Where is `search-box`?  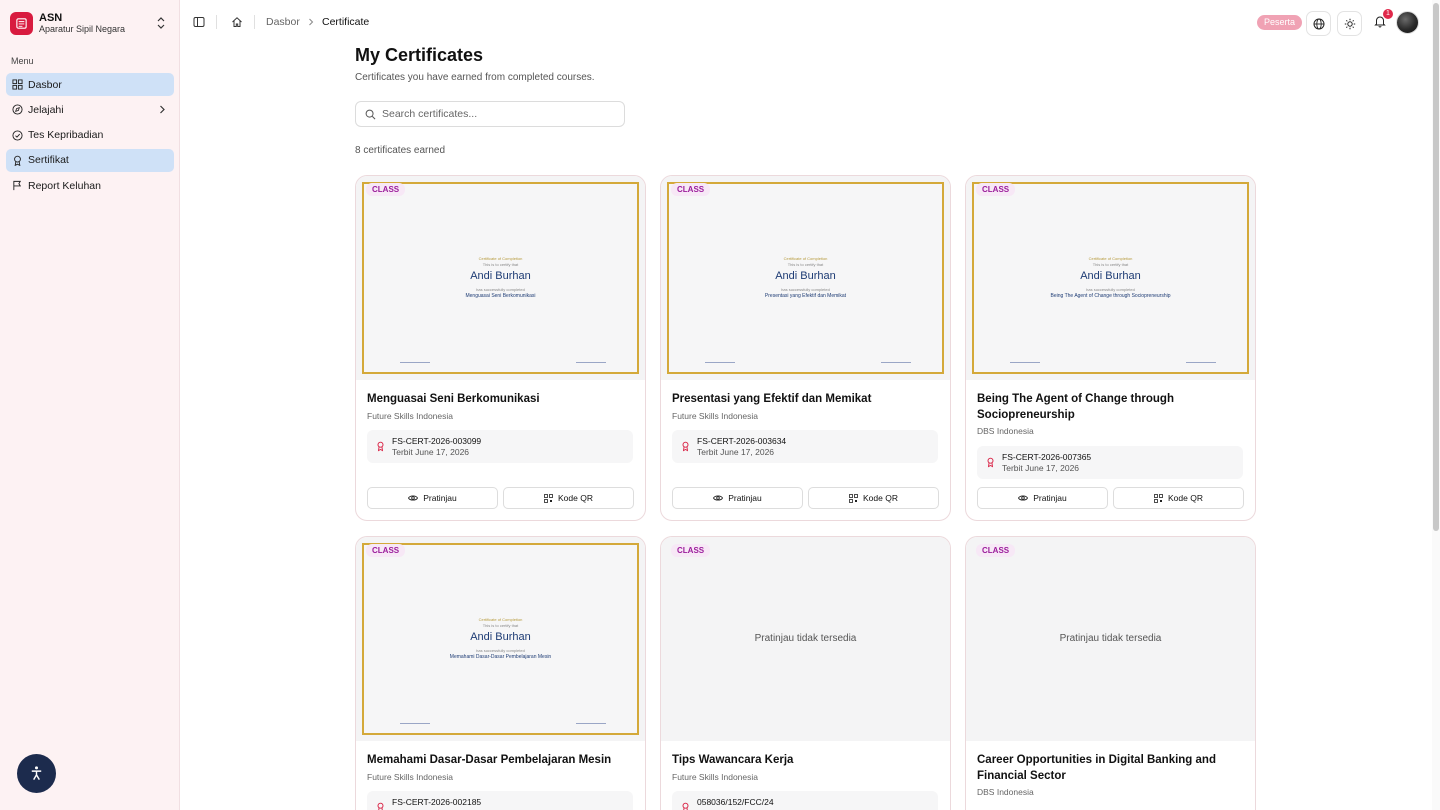 search-box is located at coordinates (490, 114).